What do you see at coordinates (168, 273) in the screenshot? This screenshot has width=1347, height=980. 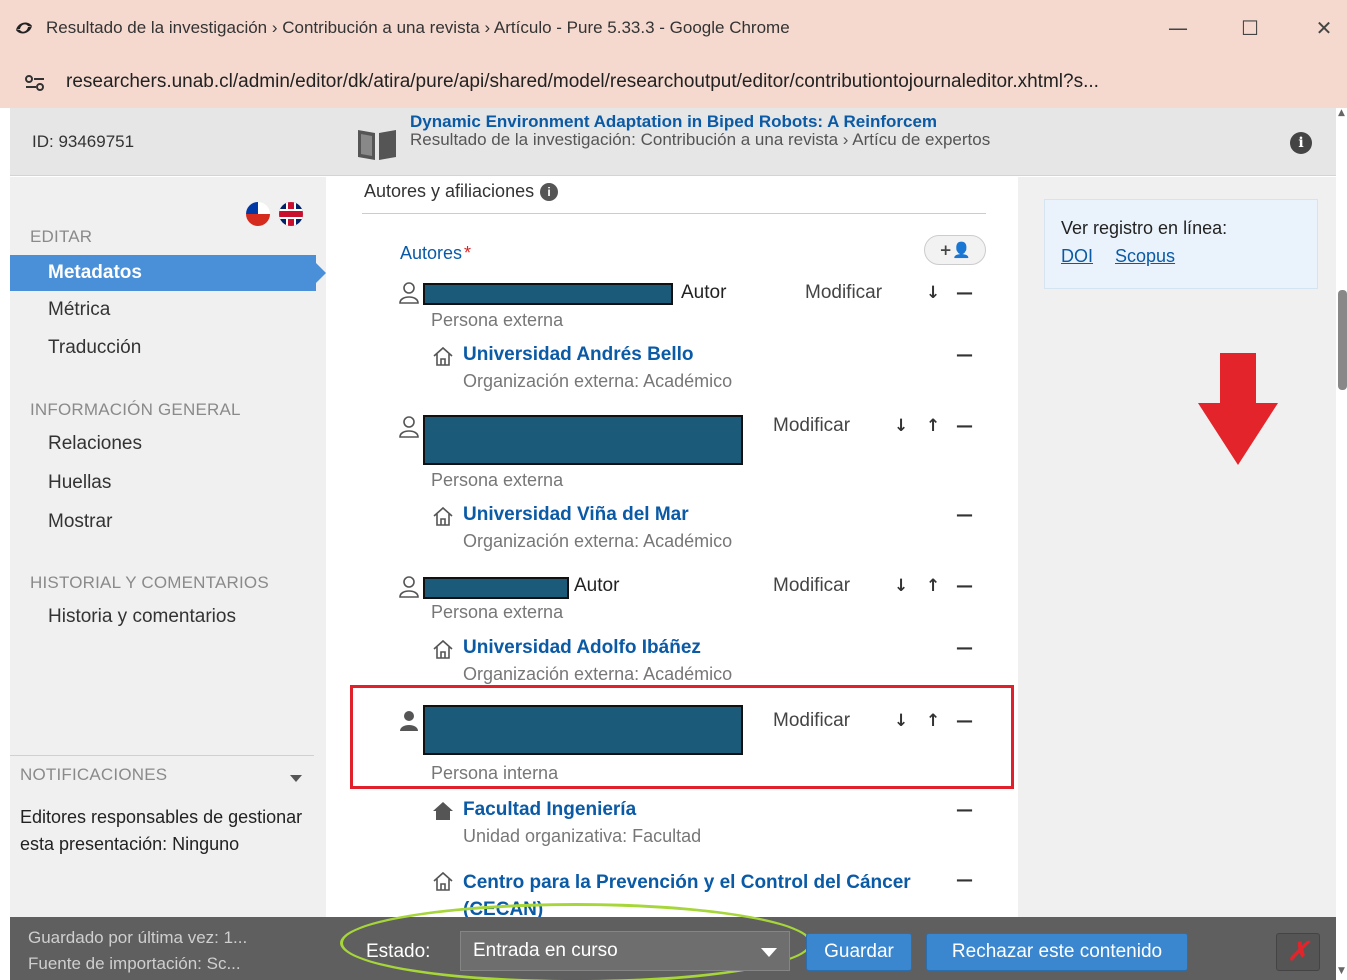 I see `sidebar-item-metadatos: Metadatos` at bounding box center [168, 273].